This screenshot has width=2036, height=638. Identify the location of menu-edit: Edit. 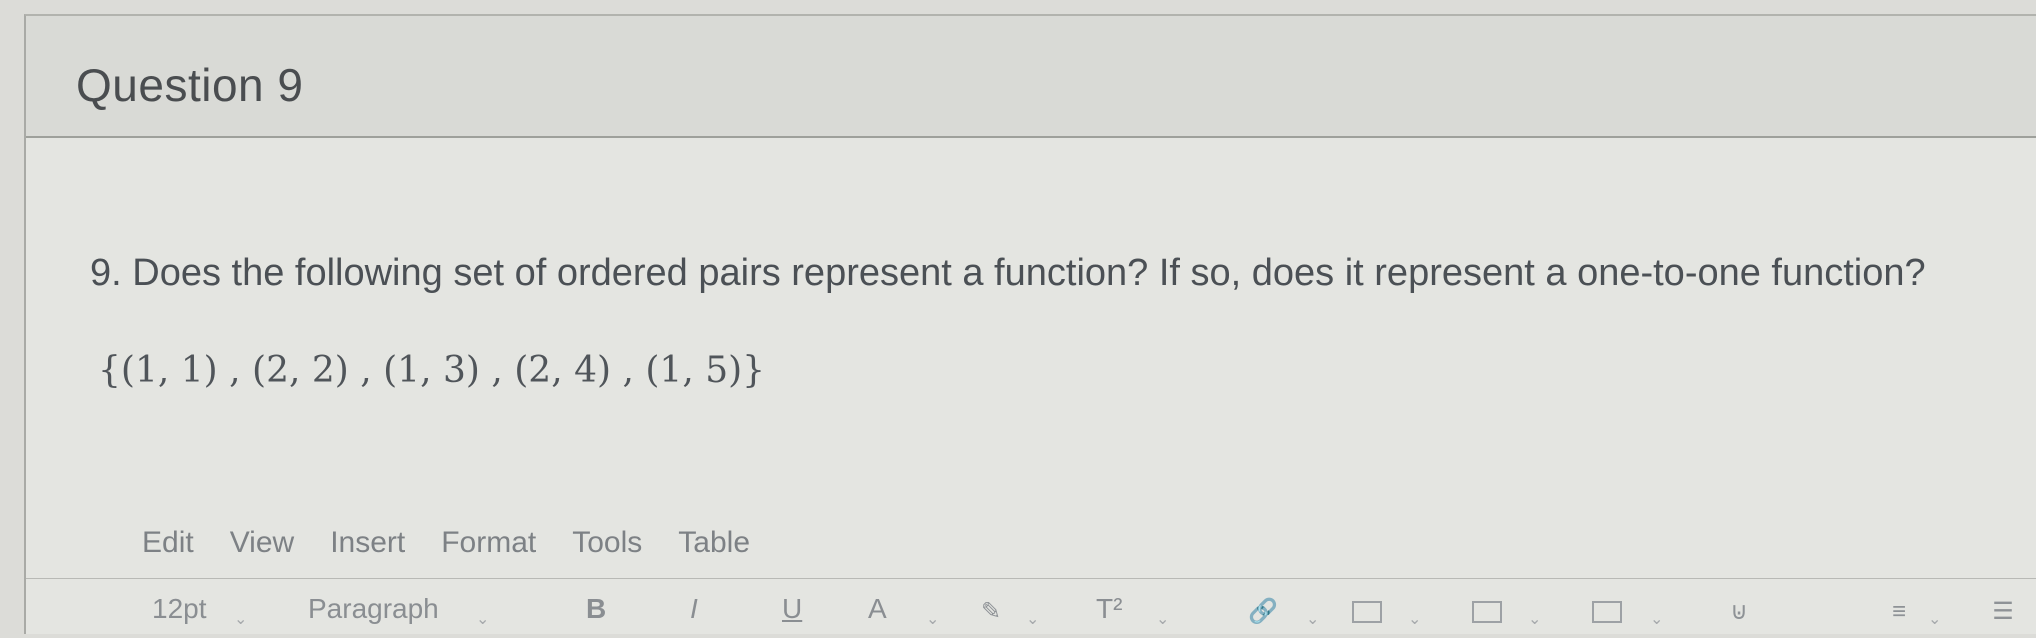
(168, 543).